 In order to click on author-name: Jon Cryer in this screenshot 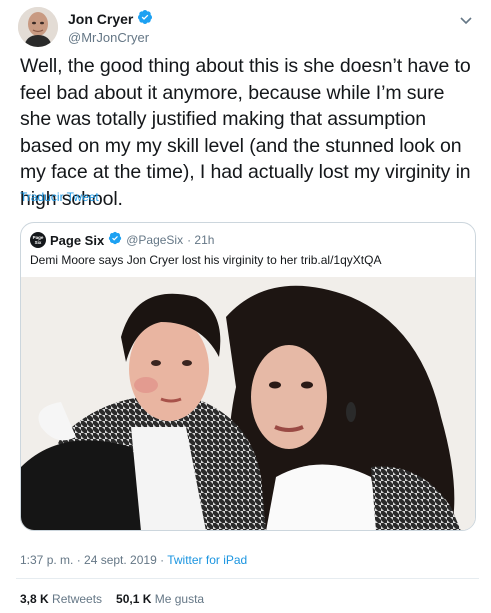, I will do `click(100, 19)`.